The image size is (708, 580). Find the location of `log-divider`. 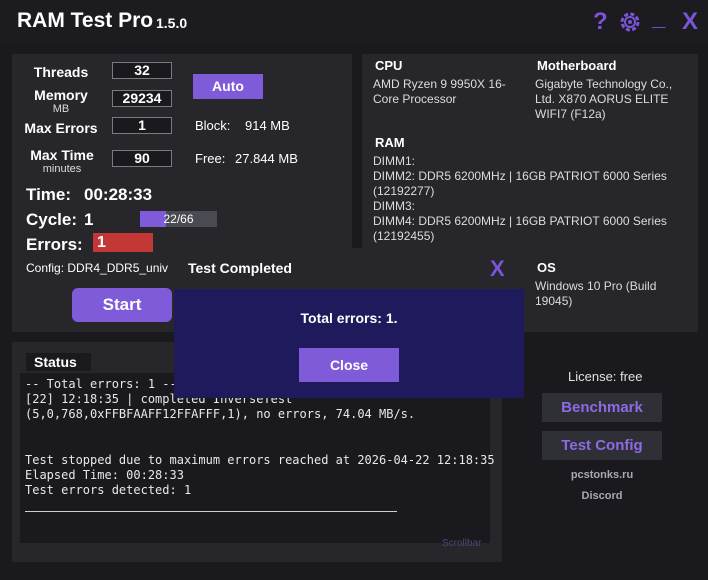

log-divider is located at coordinates (211, 511).